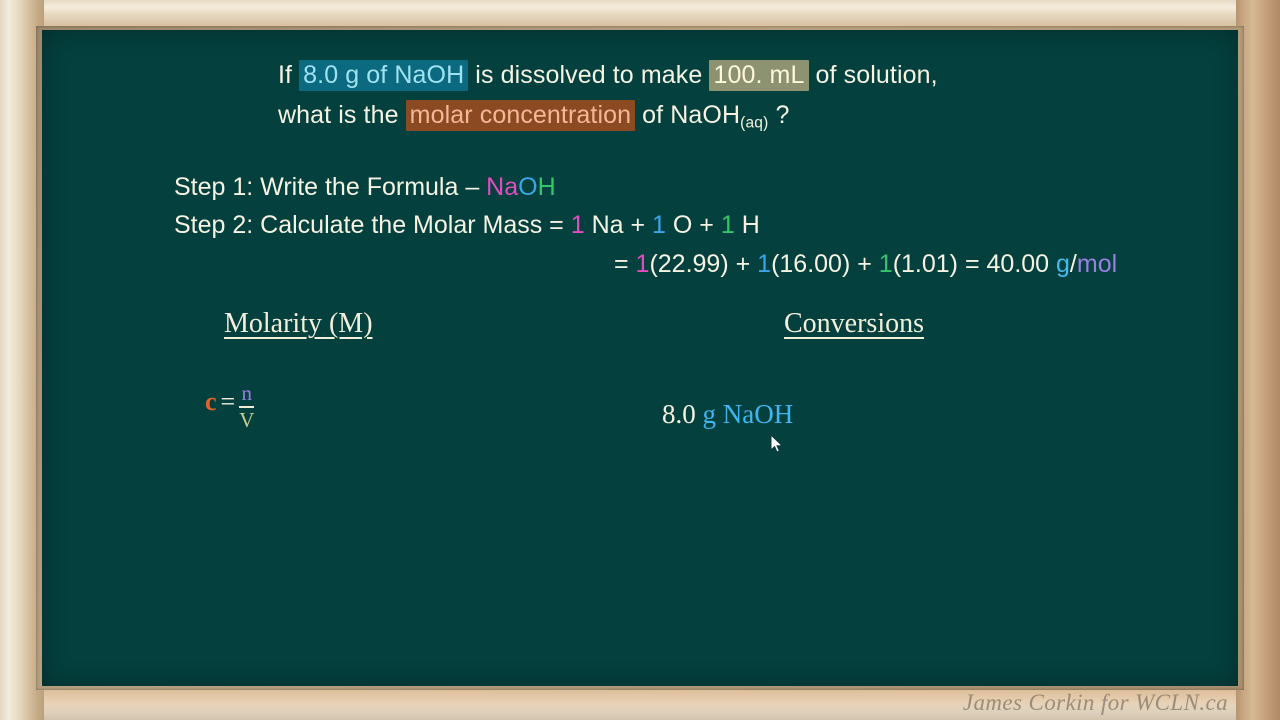  I want to click on element-label-o: O, so click(679, 225).